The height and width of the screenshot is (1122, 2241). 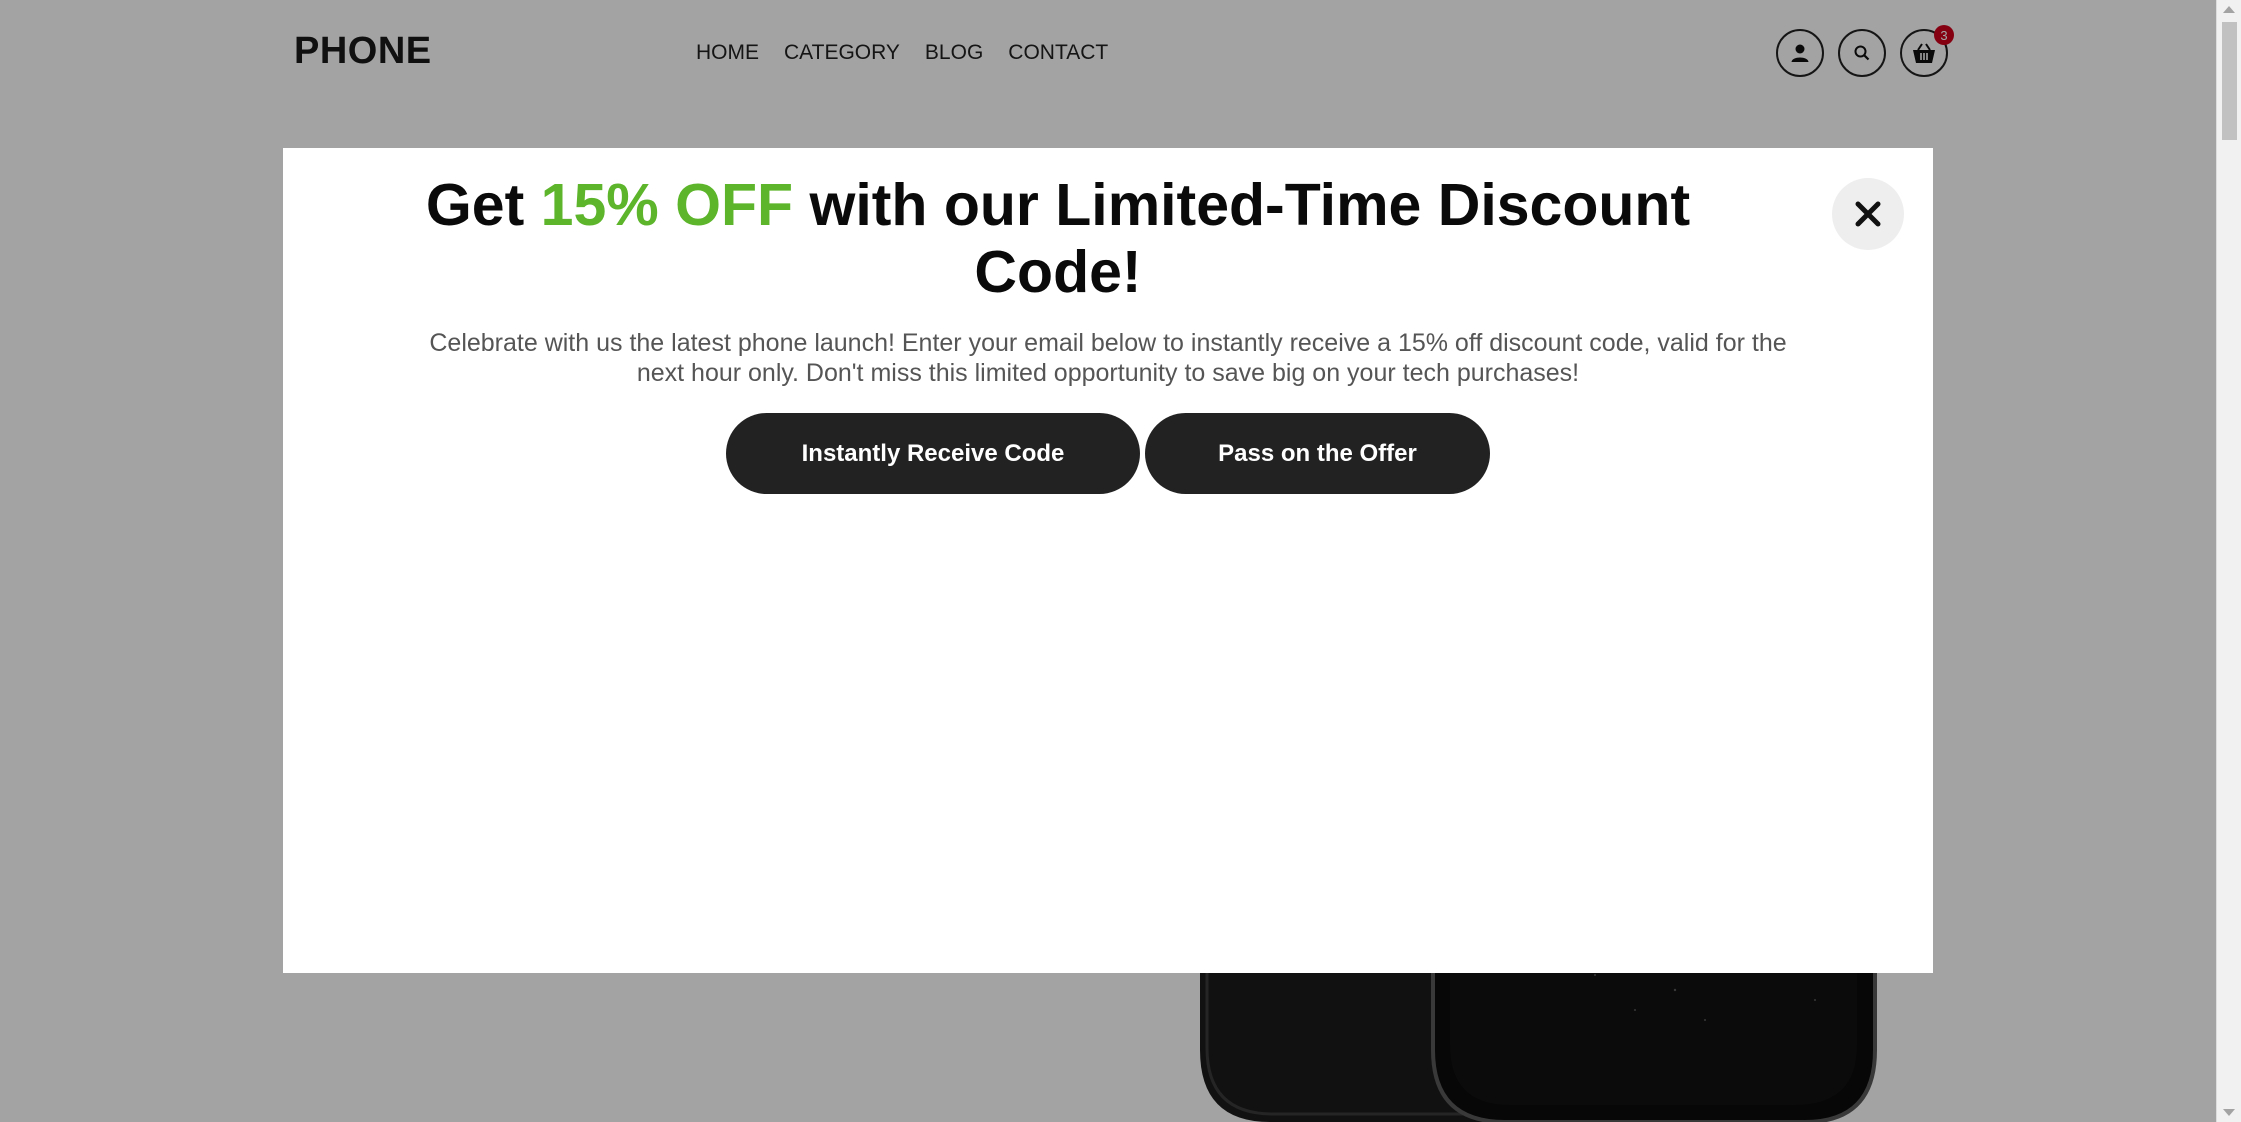 What do you see at coordinates (2228, 561) in the screenshot?
I see `vertical-scrollbar` at bounding box center [2228, 561].